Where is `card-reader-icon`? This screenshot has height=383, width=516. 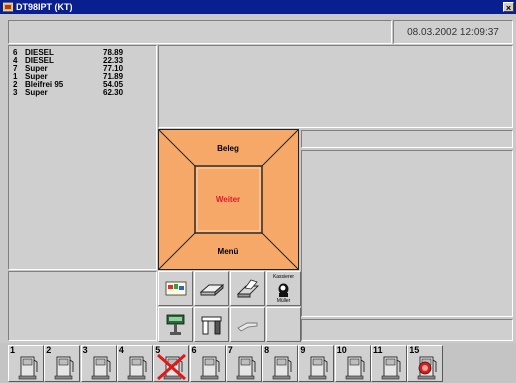
card-reader-icon is located at coordinates (176, 288).